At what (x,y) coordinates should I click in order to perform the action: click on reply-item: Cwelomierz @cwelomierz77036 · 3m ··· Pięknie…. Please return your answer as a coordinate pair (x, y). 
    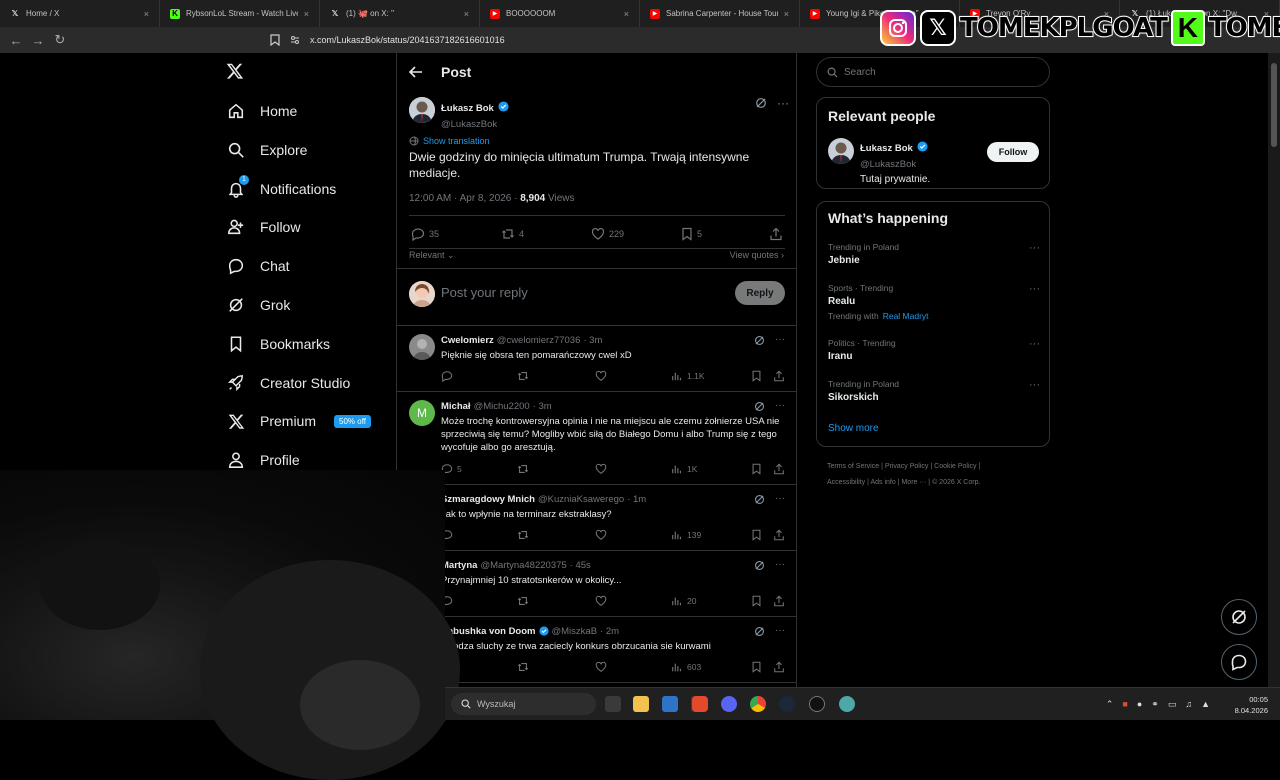
    Looking at the image, I should click on (597, 359).